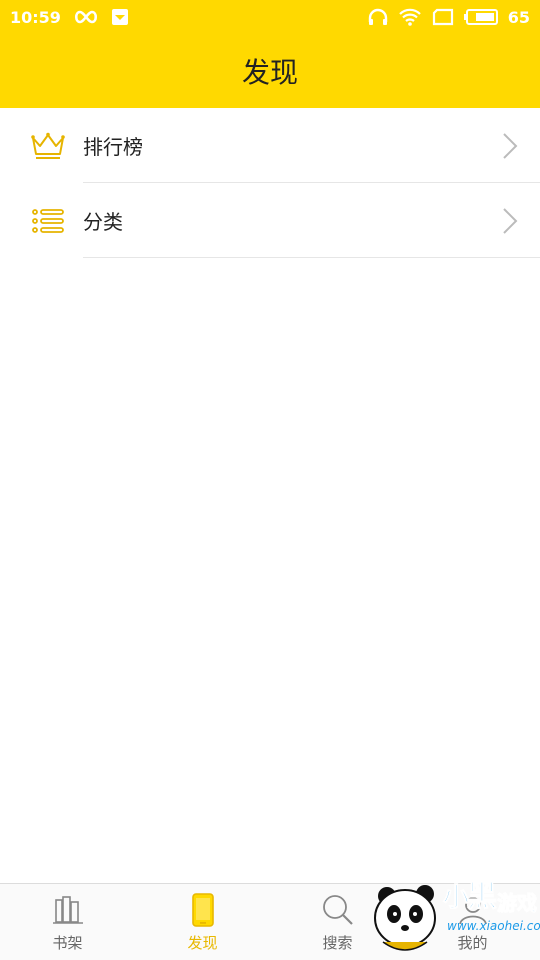 This screenshot has width=540, height=960. What do you see at coordinates (35, 17) in the screenshot?
I see `status-time: 10:59` at bounding box center [35, 17].